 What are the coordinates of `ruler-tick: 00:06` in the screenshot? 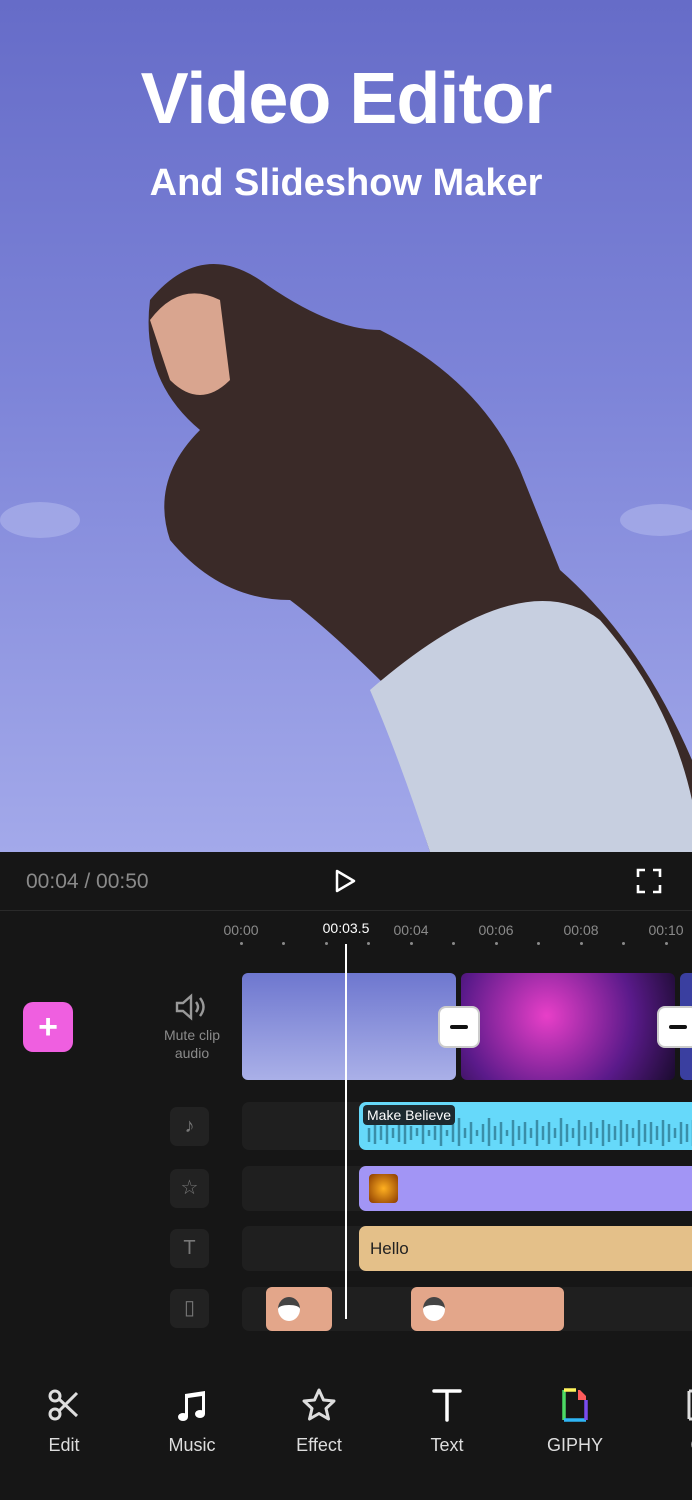 It's located at (496, 930).